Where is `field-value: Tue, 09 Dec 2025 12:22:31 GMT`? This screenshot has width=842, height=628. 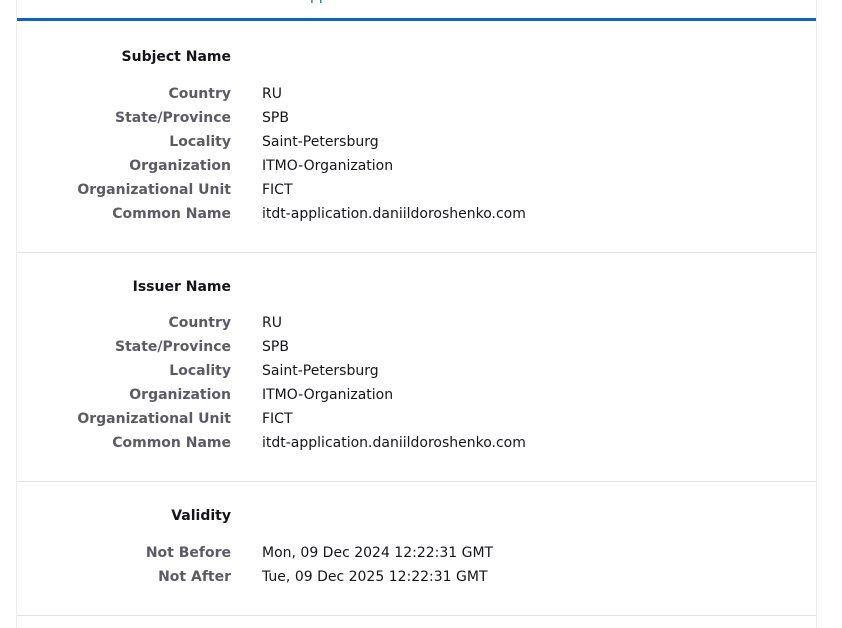
field-value: Tue, 09 Dec 2025 12:22:31 GMT is located at coordinates (375, 577).